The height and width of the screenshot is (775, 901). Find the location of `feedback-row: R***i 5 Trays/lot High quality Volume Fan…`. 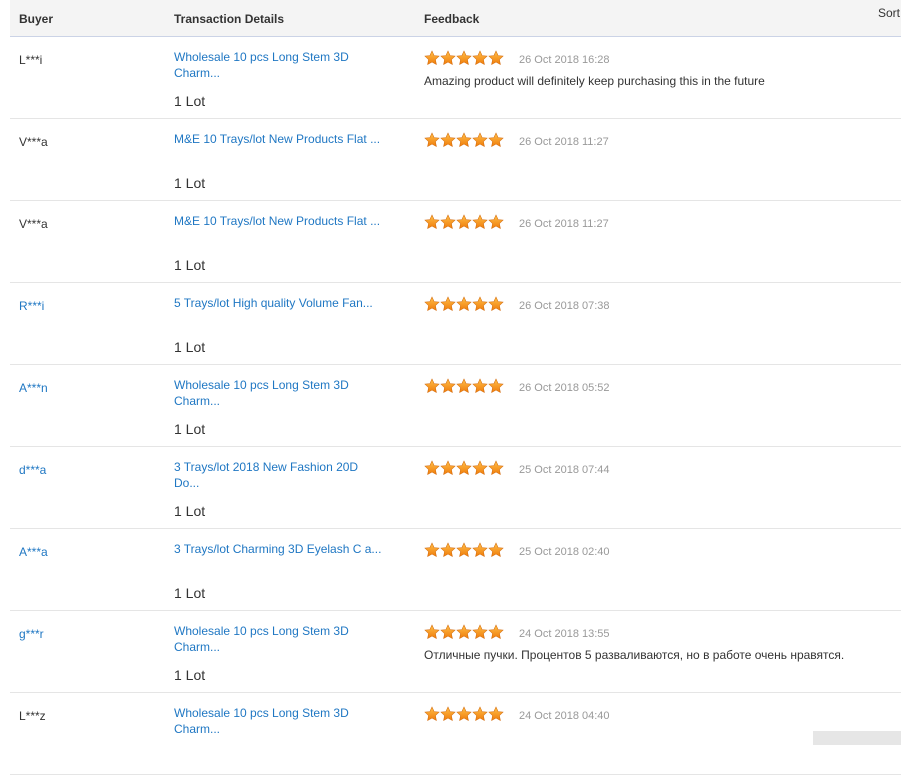

feedback-row: R***i 5 Trays/lot High quality Volume Fan… is located at coordinates (455, 324).